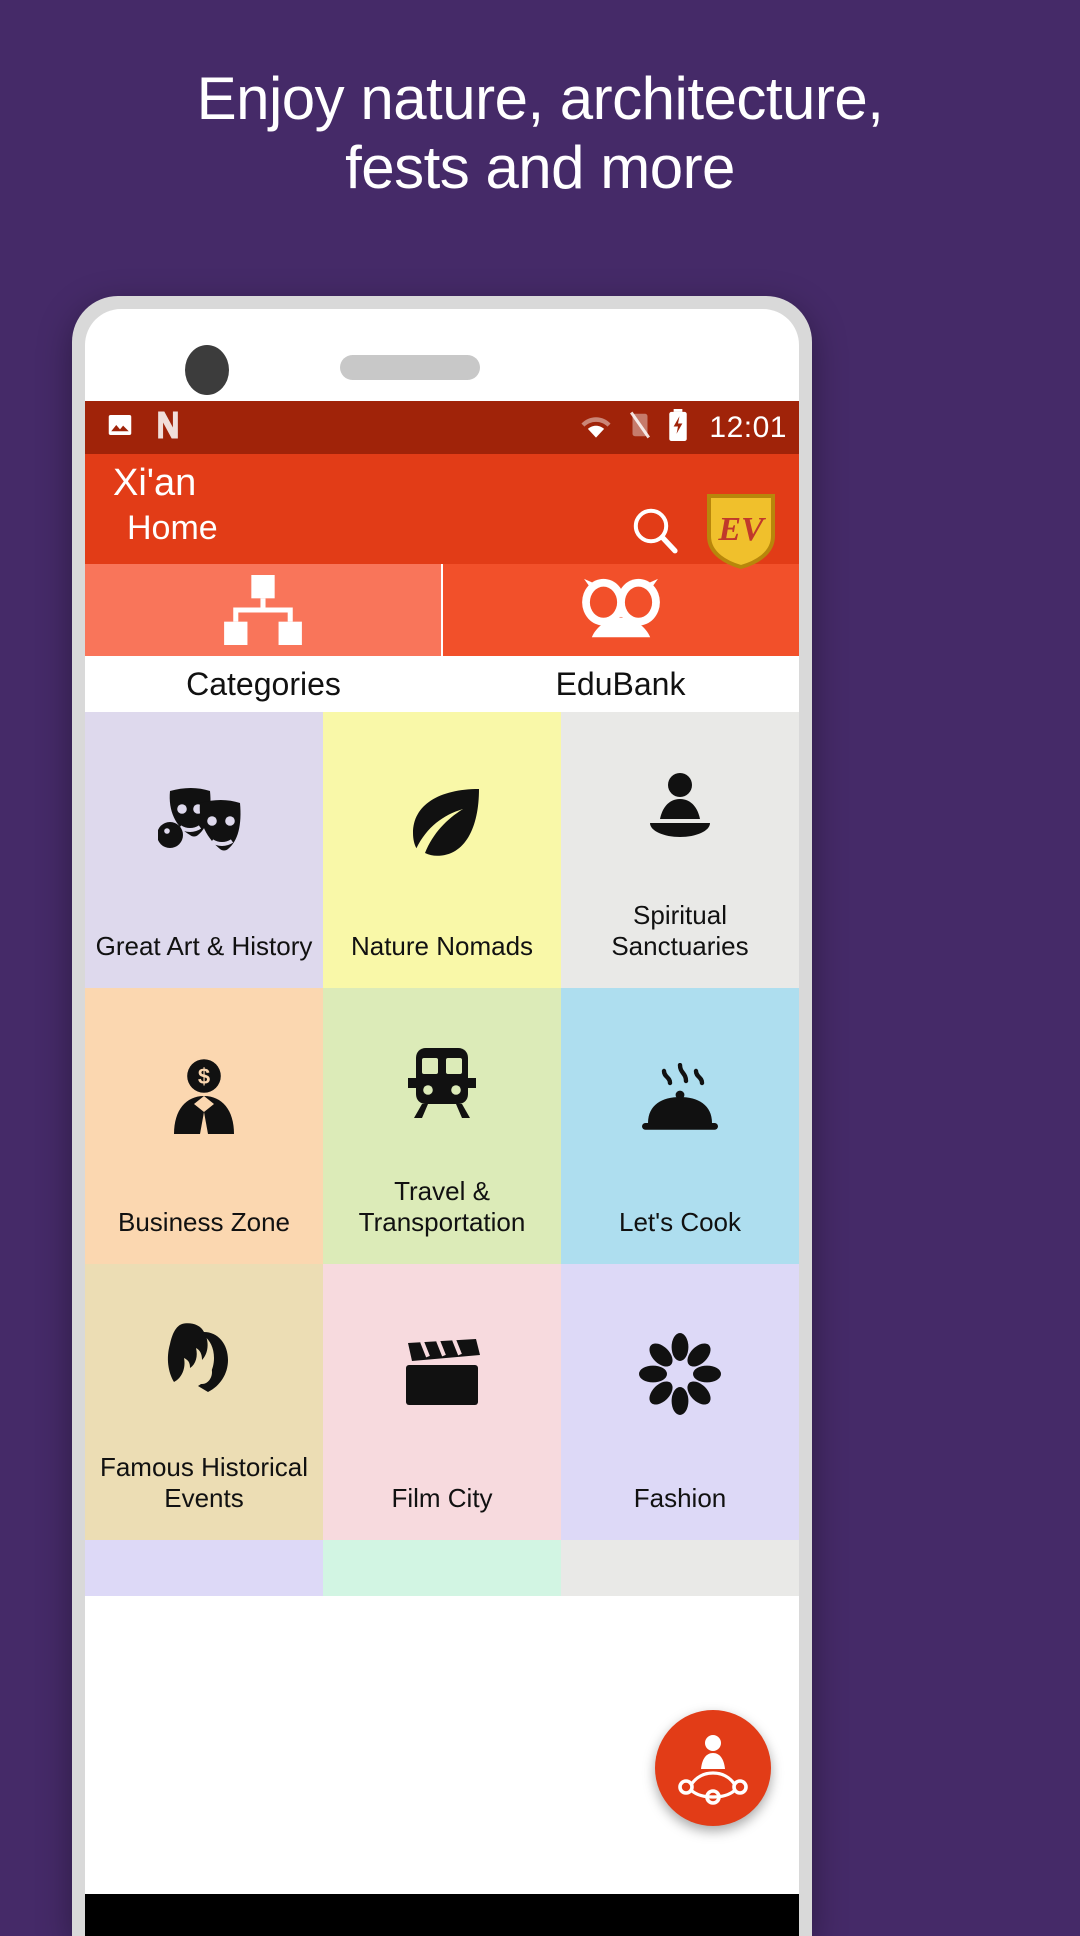  Describe the element at coordinates (680, 1498) in the screenshot. I see `category-tile-label: Fashion` at that location.